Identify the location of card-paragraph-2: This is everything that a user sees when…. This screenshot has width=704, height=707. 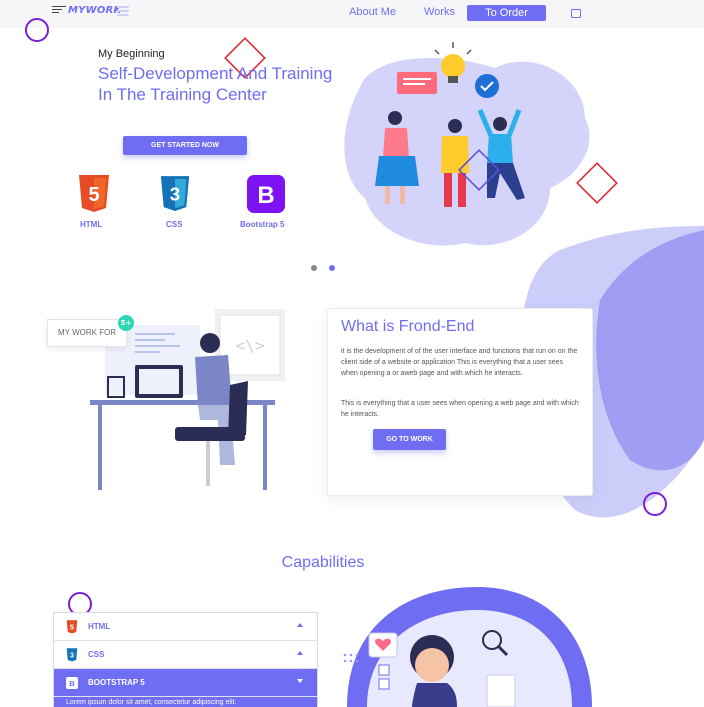
(460, 409).